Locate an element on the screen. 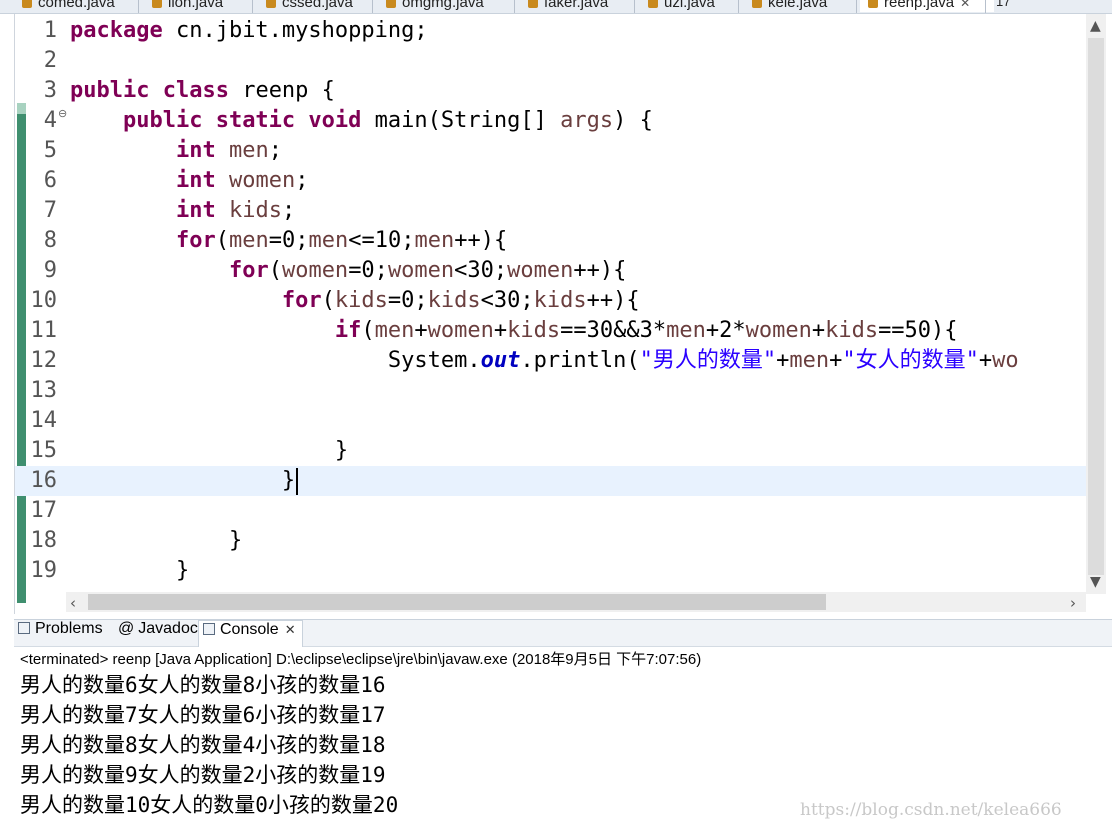  code-line-10: 10 for(kids=0;kids<30;kids++){ is located at coordinates (551, 301).